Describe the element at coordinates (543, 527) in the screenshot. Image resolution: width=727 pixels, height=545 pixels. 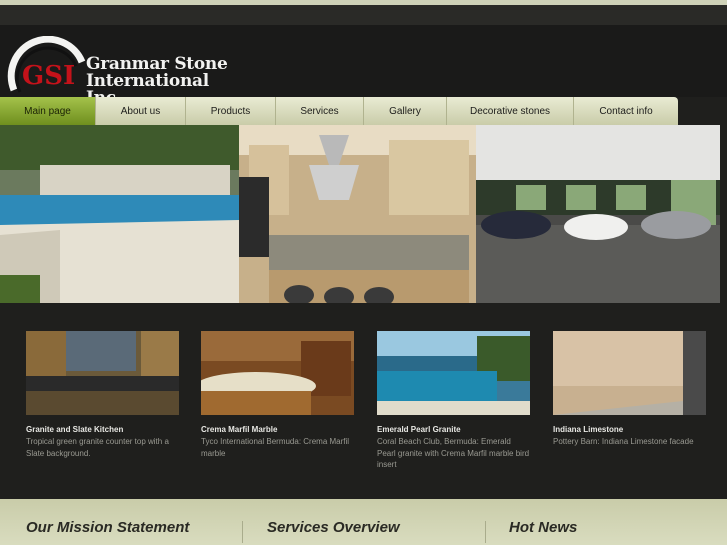
I see `hot-news-heading: Hot News` at that location.